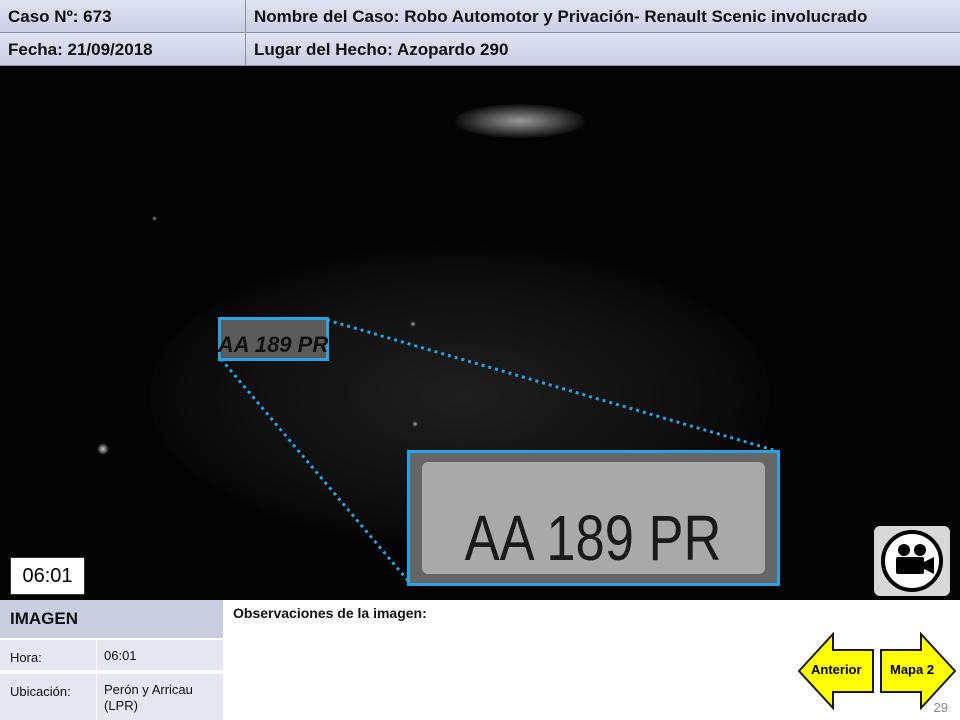 This screenshot has width=960, height=720. What do you see at coordinates (111, 620) in the screenshot?
I see `info-title: IMAGEN` at bounding box center [111, 620].